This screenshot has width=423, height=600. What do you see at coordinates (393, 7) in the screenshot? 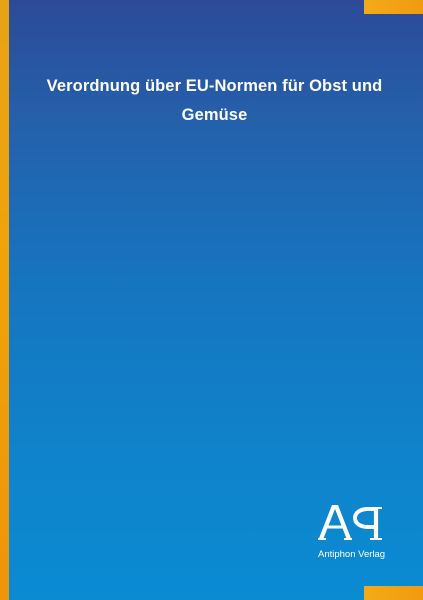
I see `top-right-accent` at bounding box center [393, 7].